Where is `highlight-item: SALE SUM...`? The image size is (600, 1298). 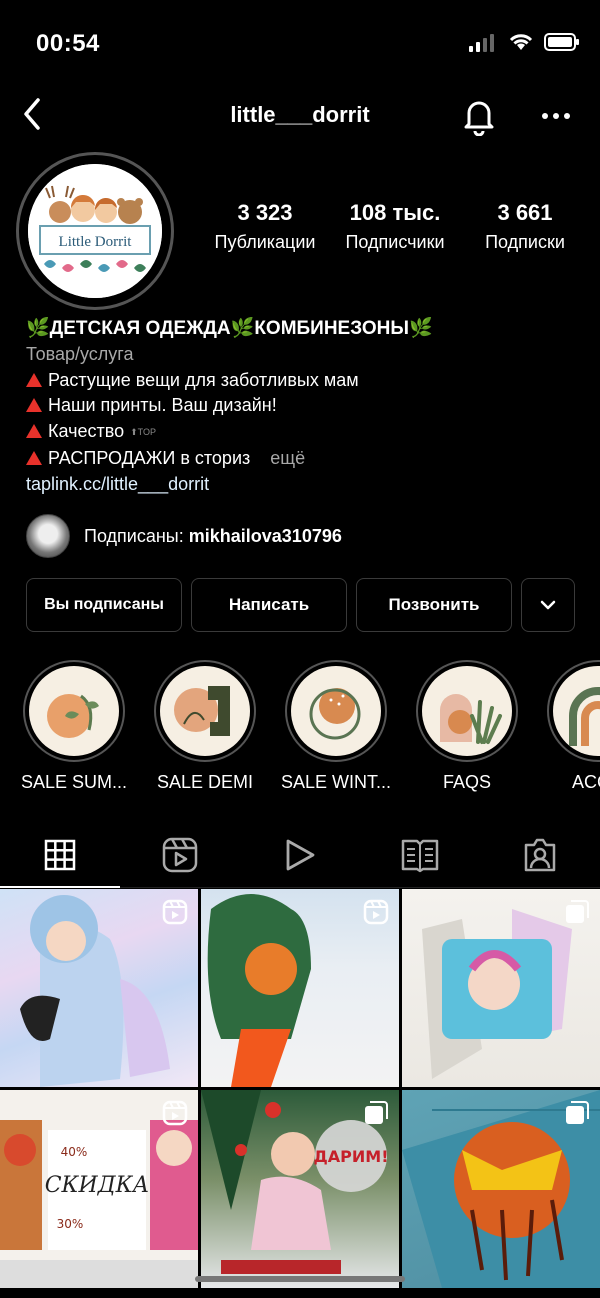
highlight-item: SALE SUM... is located at coordinates (74, 726).